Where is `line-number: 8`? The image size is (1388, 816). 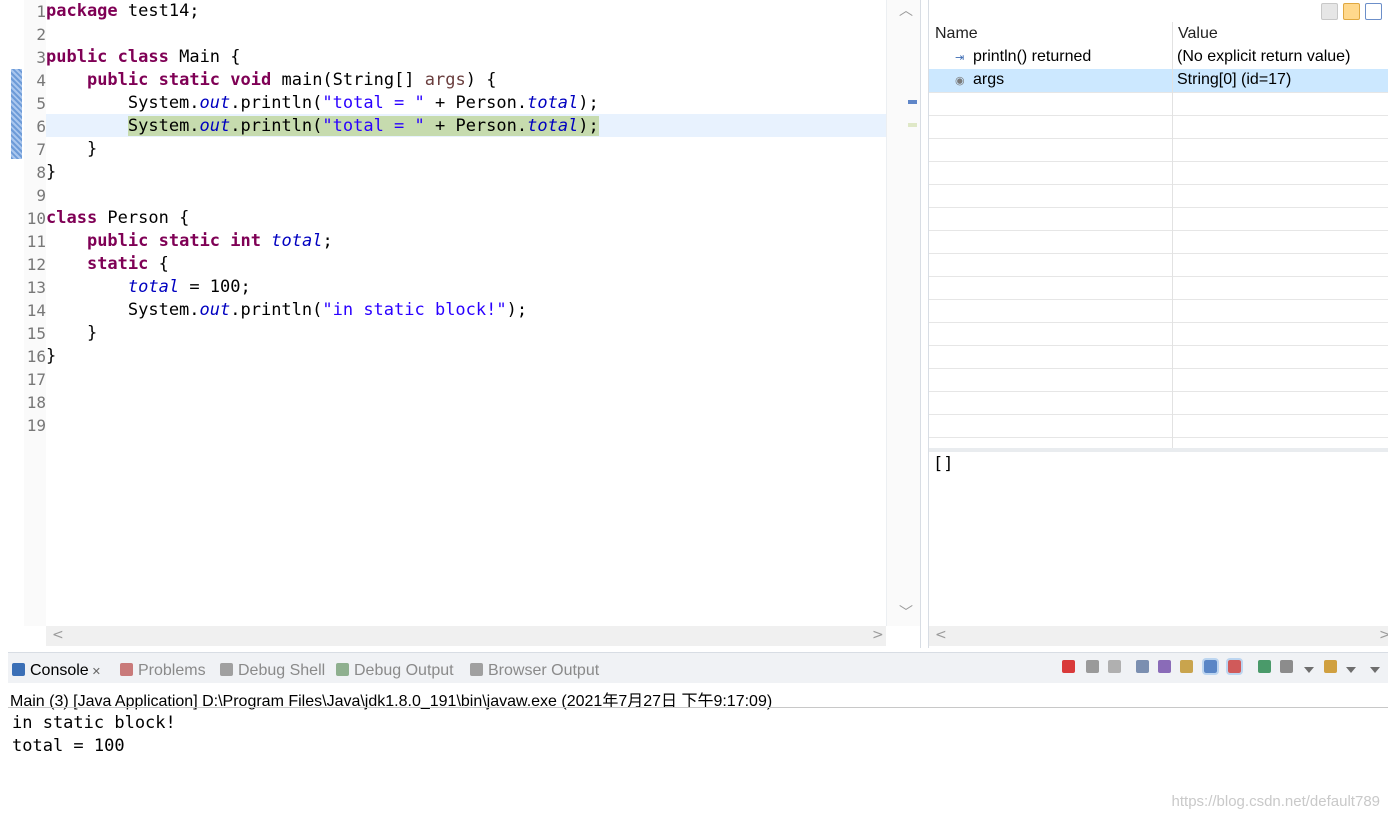
line-number: 8 is located at coordinates (41, 172).